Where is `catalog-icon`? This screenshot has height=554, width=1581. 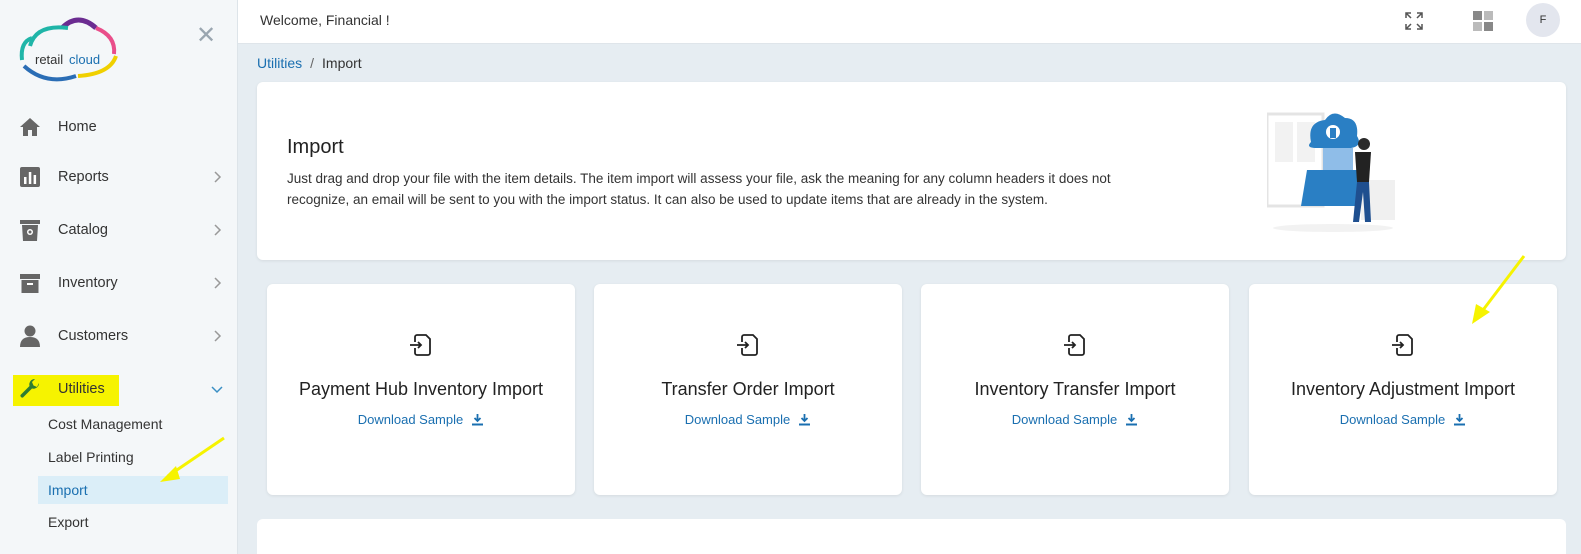
catalog-icon is located at coordinates (30, 230).